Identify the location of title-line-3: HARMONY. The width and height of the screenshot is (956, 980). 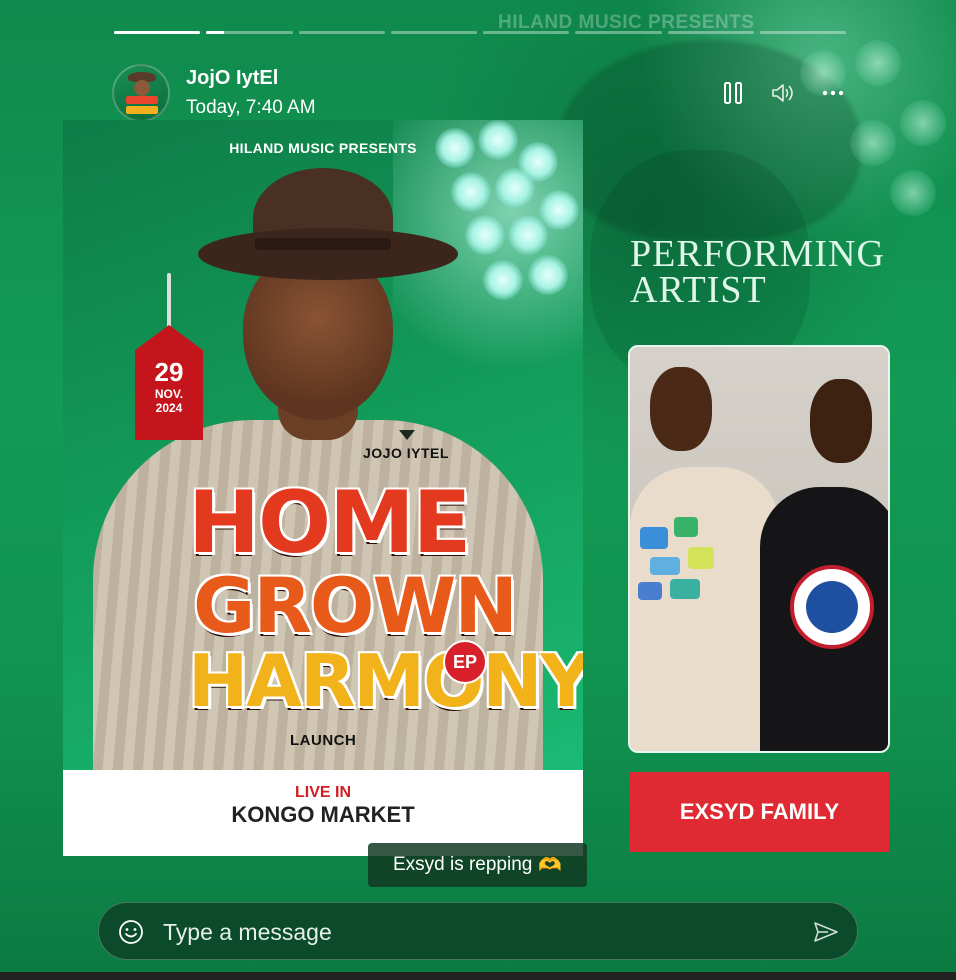
(385, 681).